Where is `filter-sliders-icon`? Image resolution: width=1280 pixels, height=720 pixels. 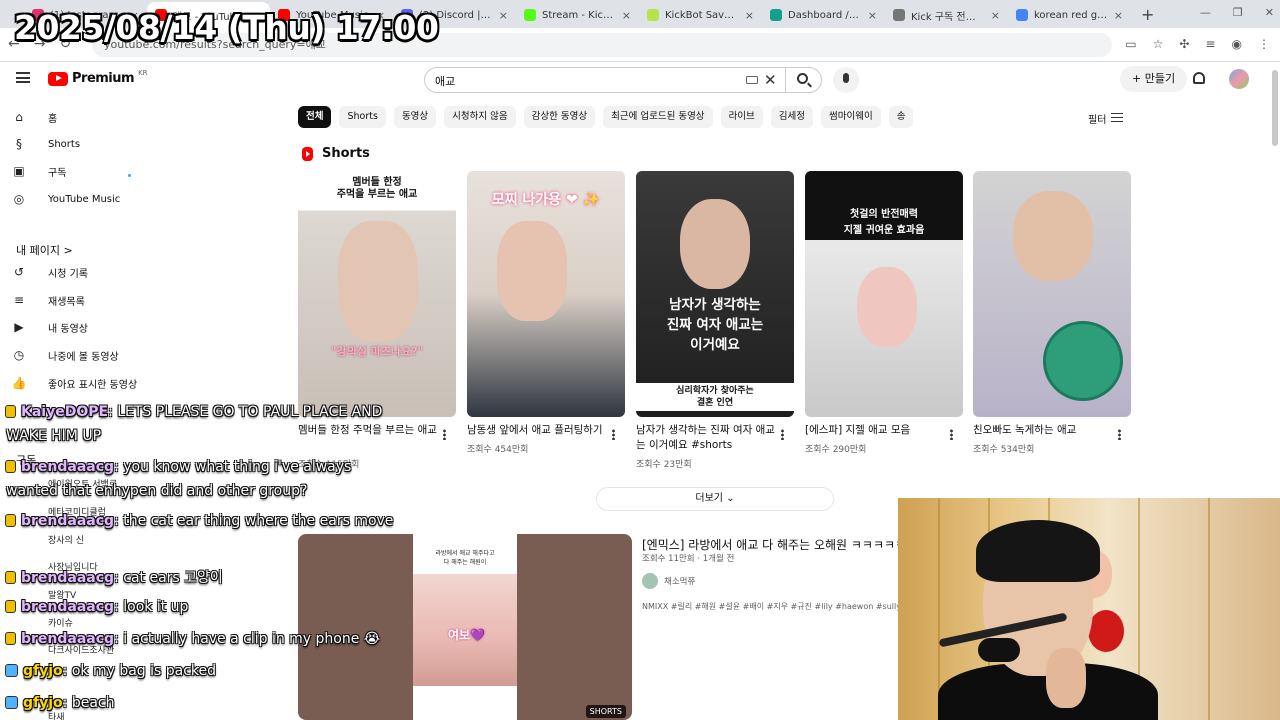 filter-sliders-icon is located at coordinates (1117, 117).